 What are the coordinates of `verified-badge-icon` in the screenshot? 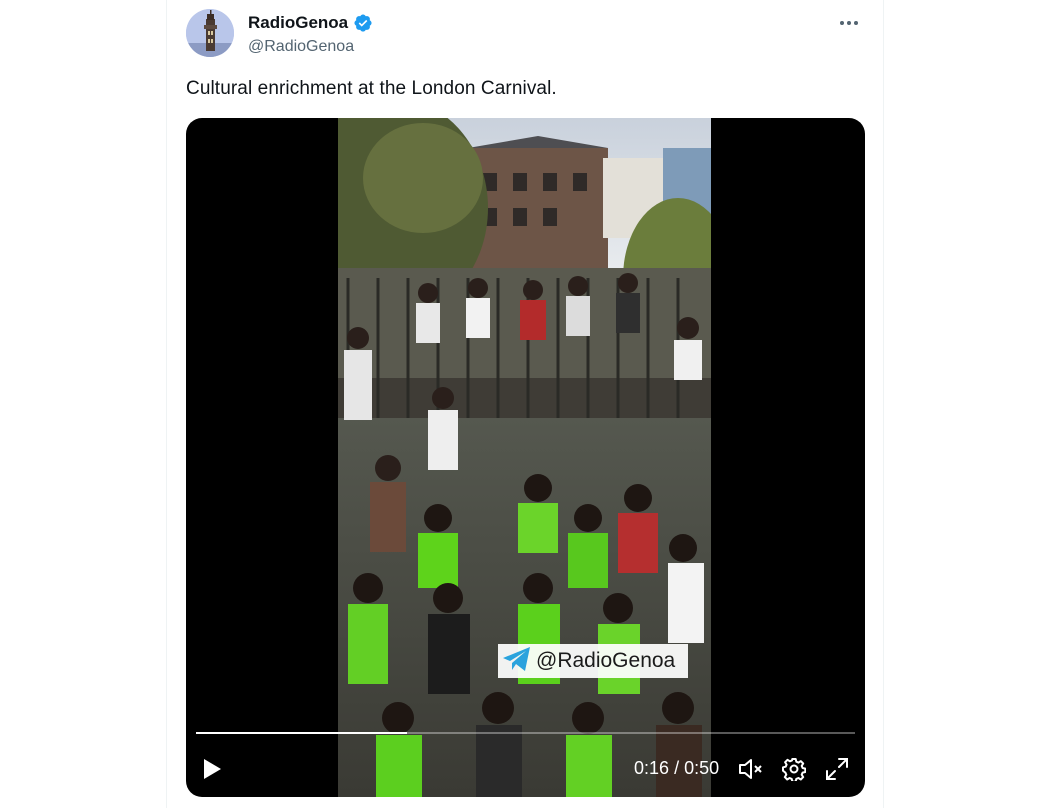 It's located at (363, 23).